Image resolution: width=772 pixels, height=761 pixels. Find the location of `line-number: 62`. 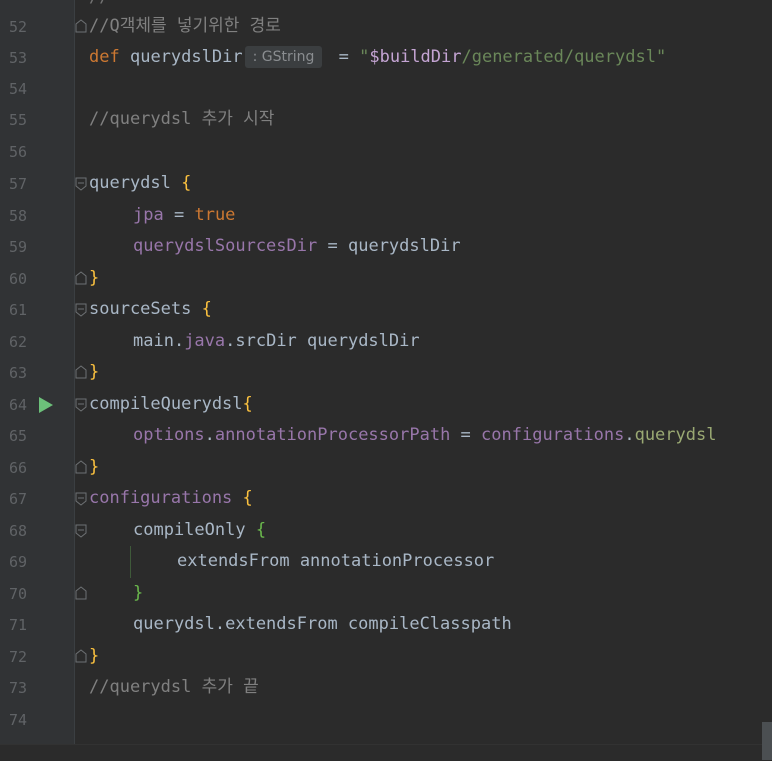

line-number: 62 is located at coordinates (17, 342).